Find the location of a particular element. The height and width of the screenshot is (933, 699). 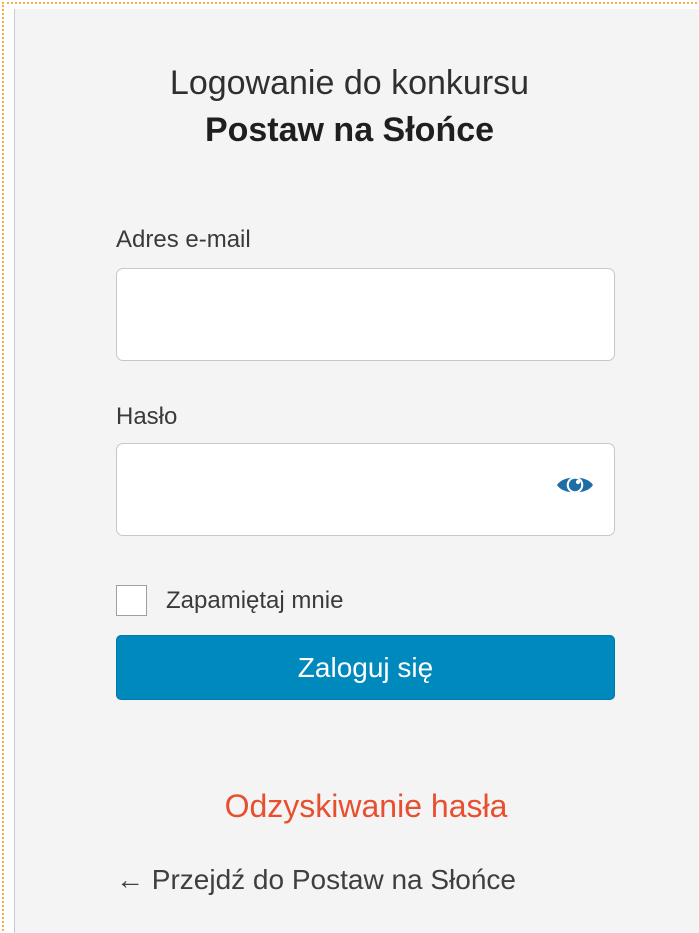

remember-label: Zapamiętaj mnie is located at coordinates (255, 600).